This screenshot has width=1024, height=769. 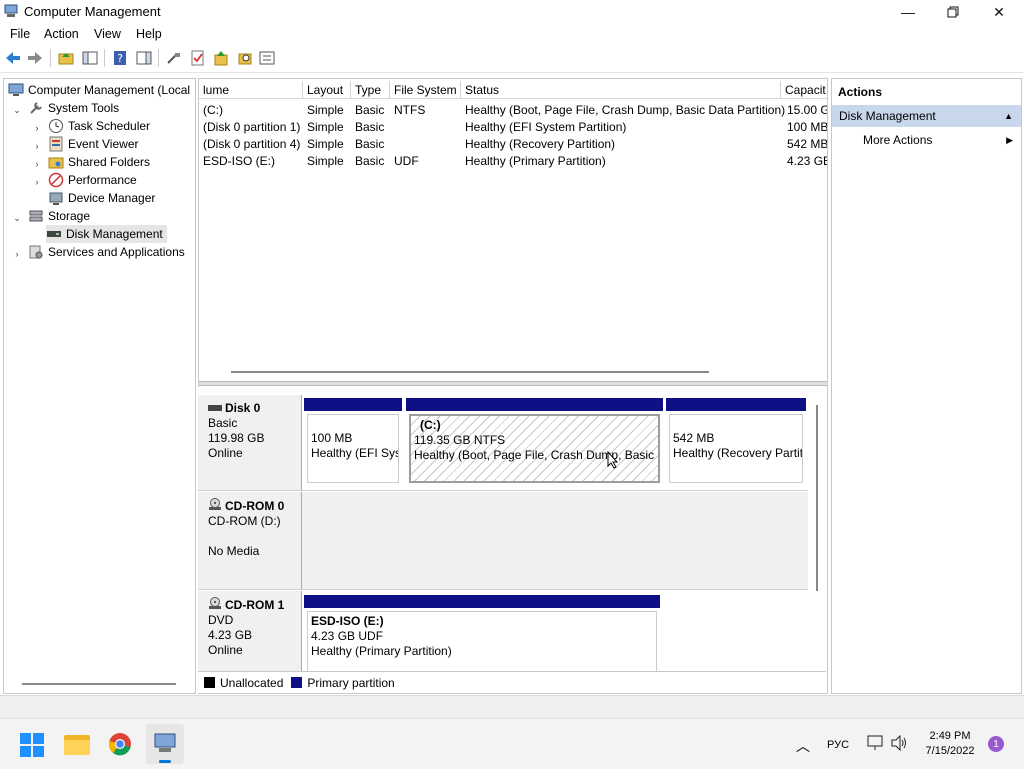 I want to click on volume-cell: (Disk 0 partition 4), so click(x=251, y=143).